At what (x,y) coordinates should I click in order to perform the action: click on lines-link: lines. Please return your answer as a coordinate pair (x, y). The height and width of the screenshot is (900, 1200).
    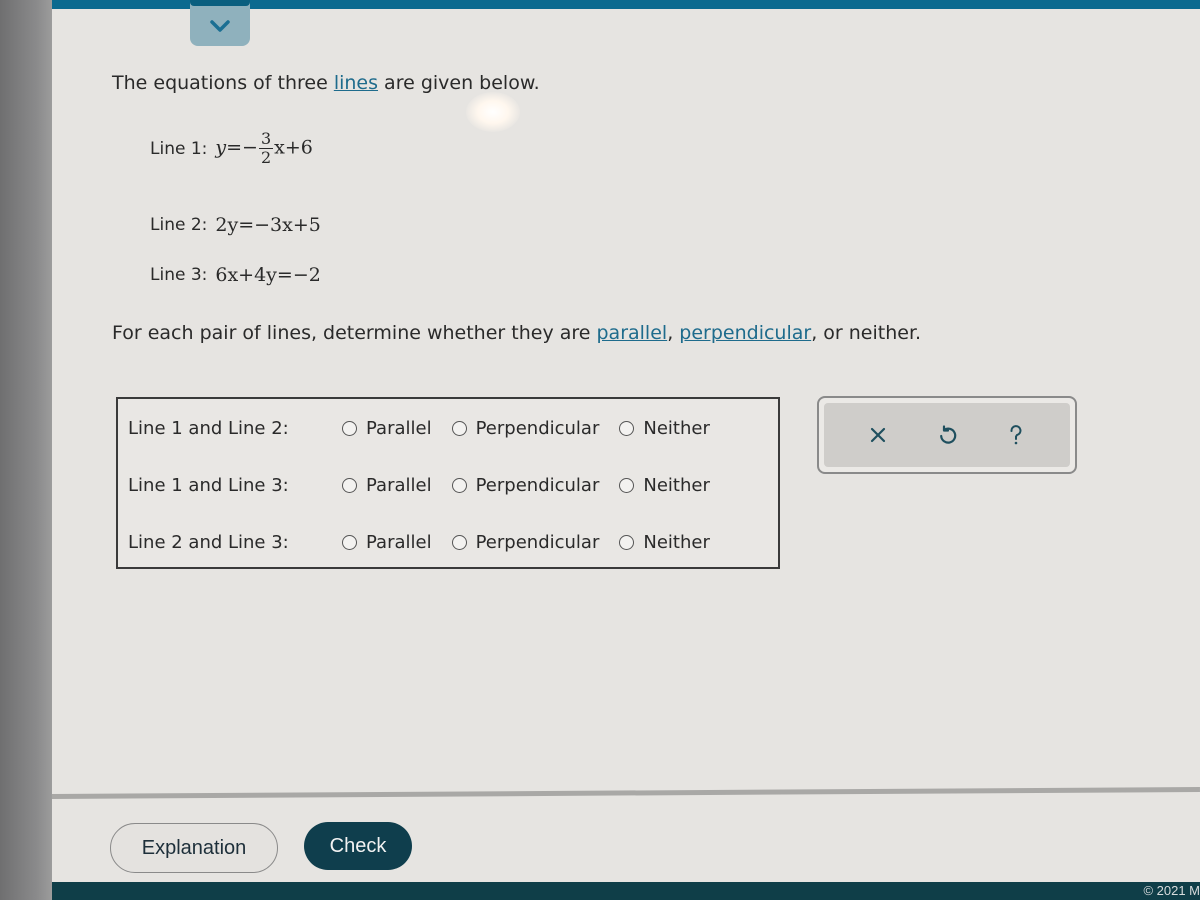
    Looking at the image, I should click on (356, 83).